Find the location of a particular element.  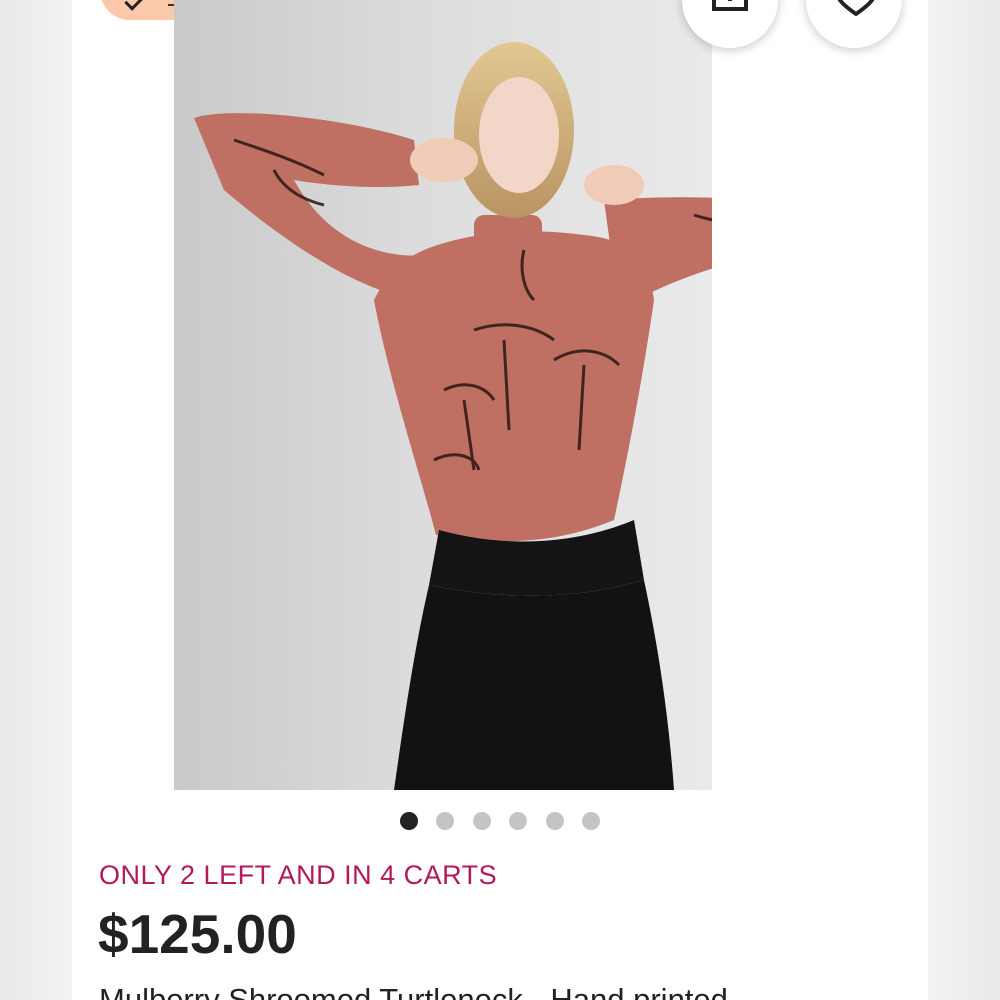

background-left is located at coordinates (36, 500).